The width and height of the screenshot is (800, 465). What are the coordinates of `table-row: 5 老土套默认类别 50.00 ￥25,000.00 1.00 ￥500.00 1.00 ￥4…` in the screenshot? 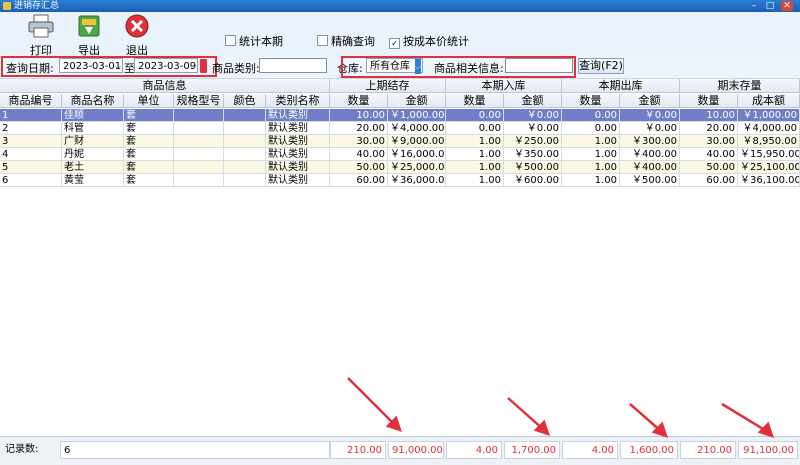 It's located at (400, 167).